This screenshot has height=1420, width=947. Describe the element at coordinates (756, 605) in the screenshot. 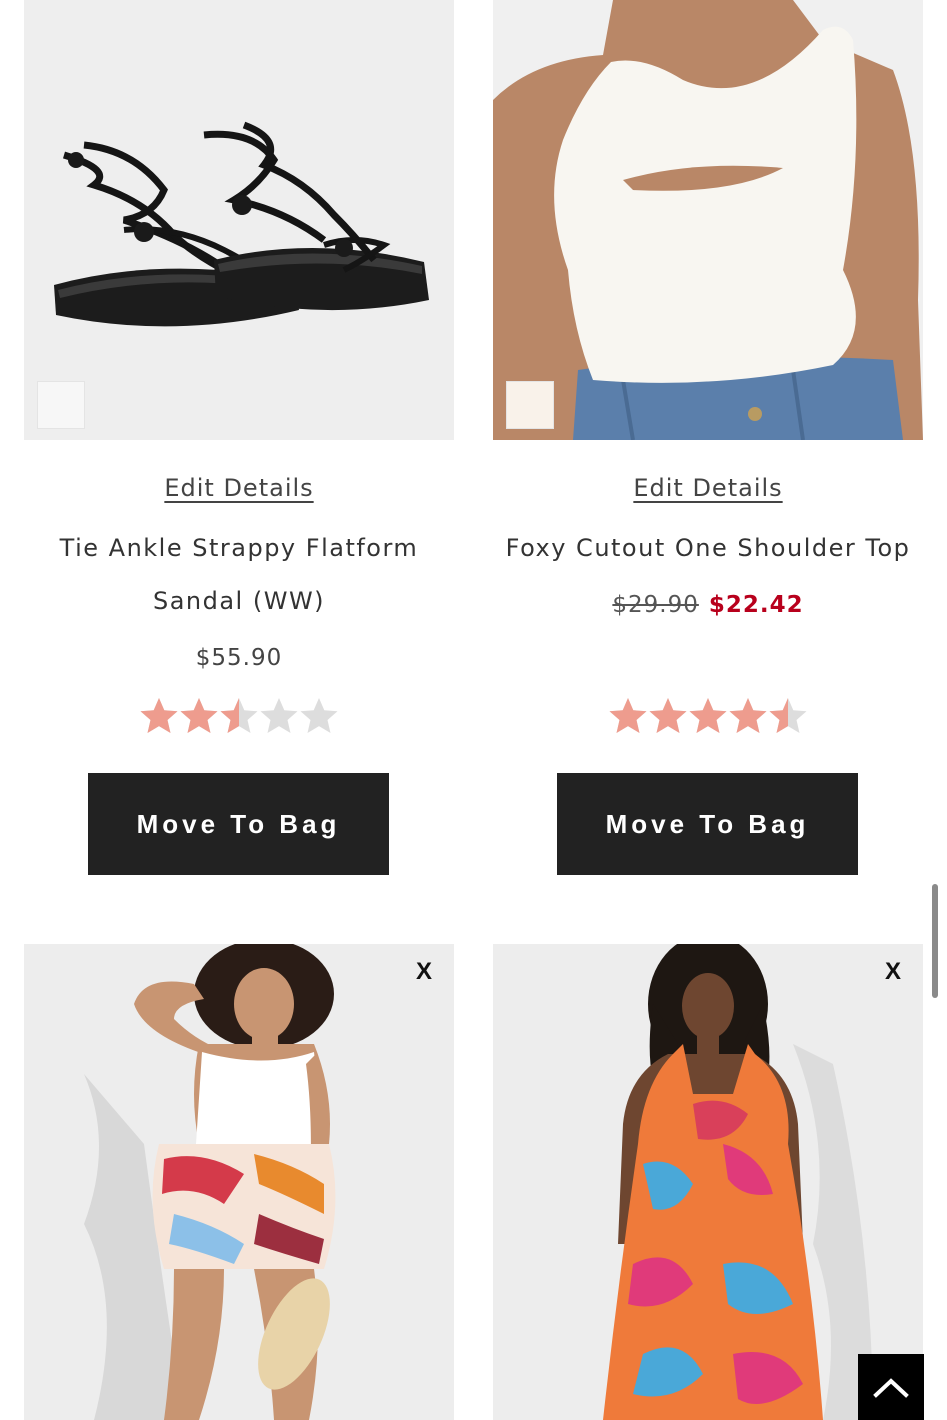

I see `sale-price: $22.42` at that location.